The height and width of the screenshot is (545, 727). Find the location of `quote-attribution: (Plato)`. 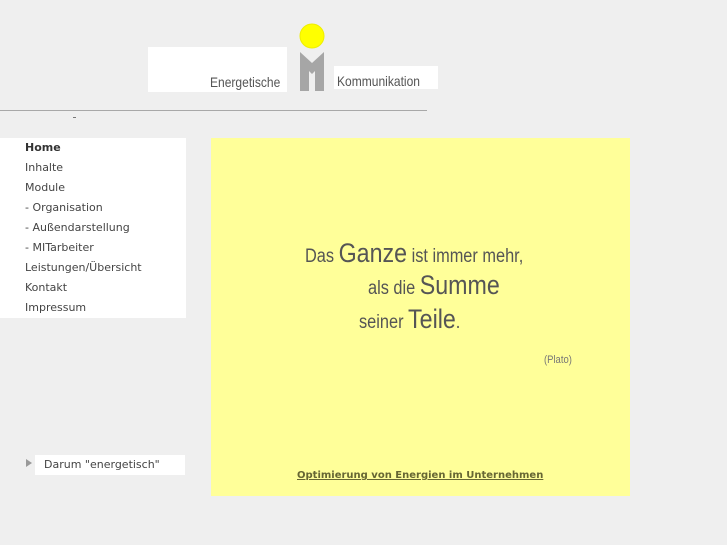

quote-attribution: (Plato) is located at coordinates (558, 360).